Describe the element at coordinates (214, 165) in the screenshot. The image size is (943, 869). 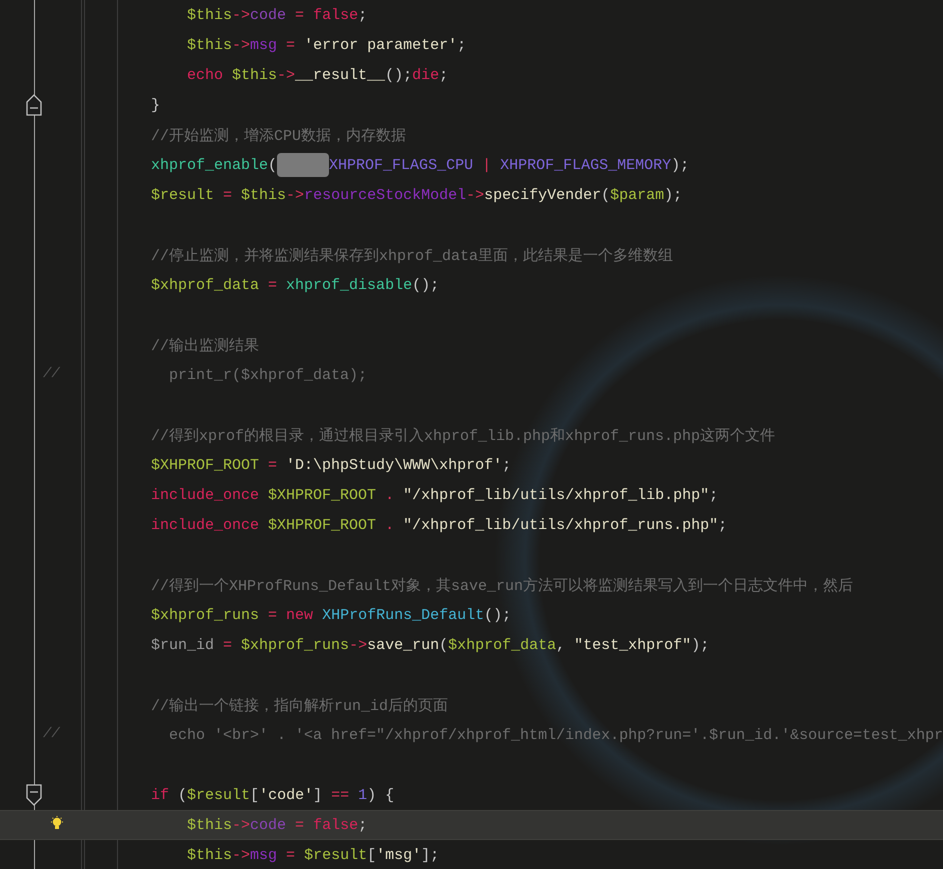
I see `code-line: xhprof_enable(` at that location.